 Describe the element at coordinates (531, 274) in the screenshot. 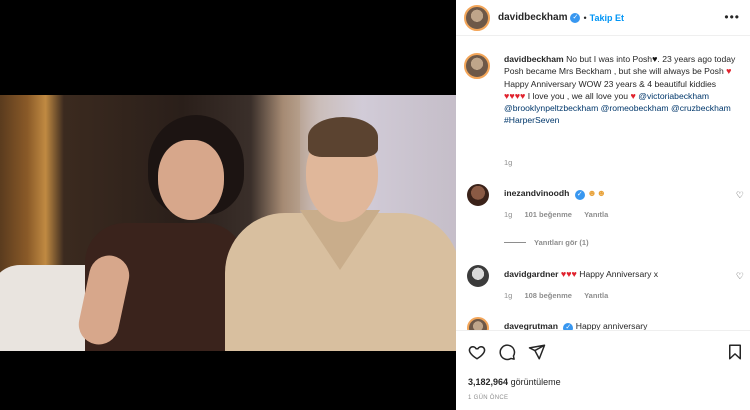

I see `comment-username: davidgardner` at that location.